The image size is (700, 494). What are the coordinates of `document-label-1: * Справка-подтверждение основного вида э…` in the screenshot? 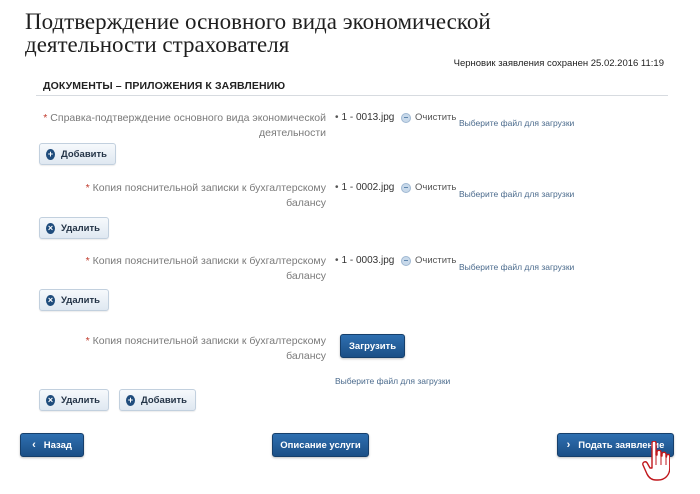 It's located at (176, 126).